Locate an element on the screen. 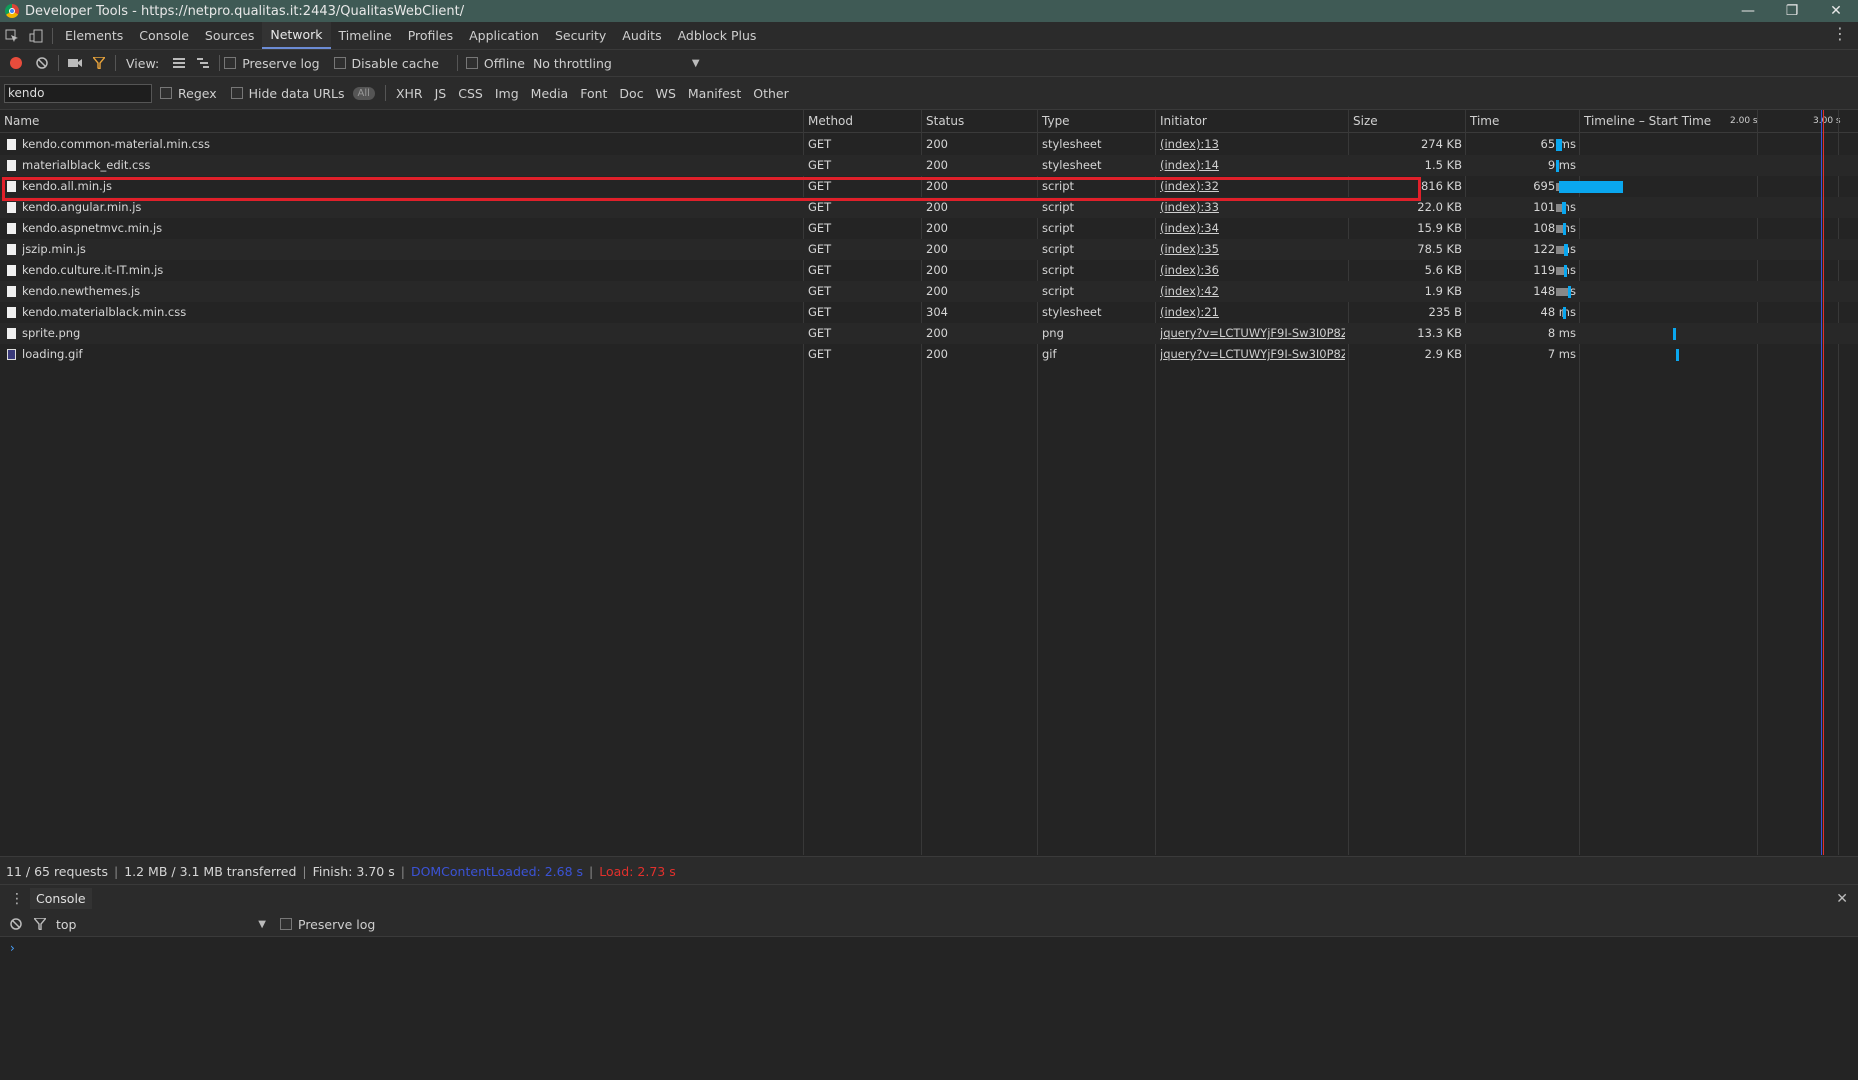 The height and width of the screenshot is (1080, 1858). preserve-log-checkbox: Preserve log is located at coordinates (272, 63).